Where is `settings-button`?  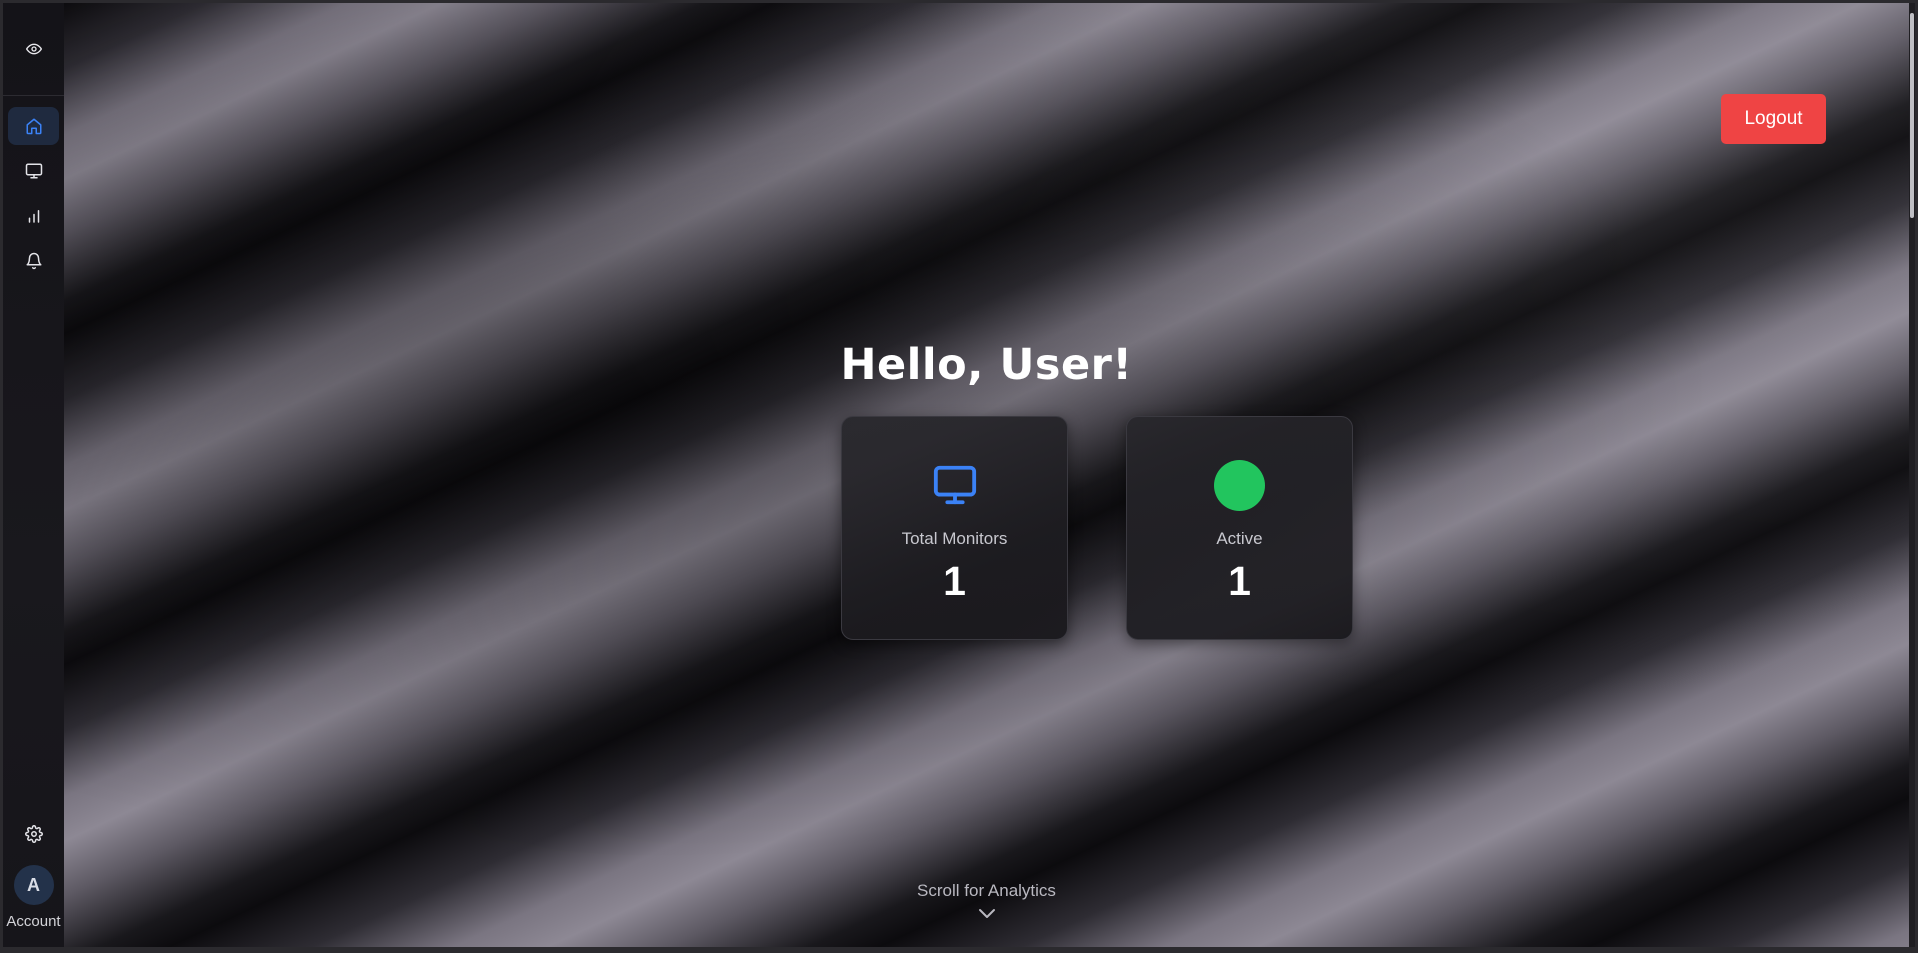
settings-button is located at coordinates (33, 834).